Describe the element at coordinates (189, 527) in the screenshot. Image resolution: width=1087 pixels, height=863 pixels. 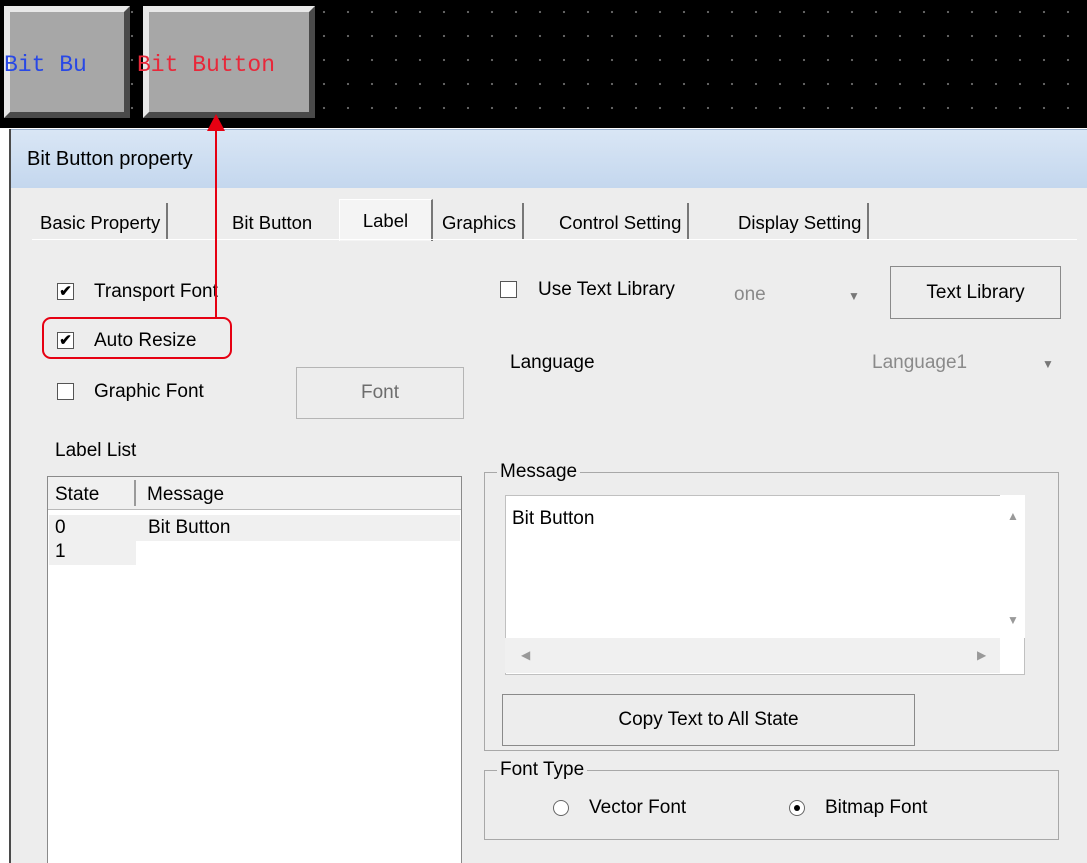
I see `row-message: Bit Button` at that location.